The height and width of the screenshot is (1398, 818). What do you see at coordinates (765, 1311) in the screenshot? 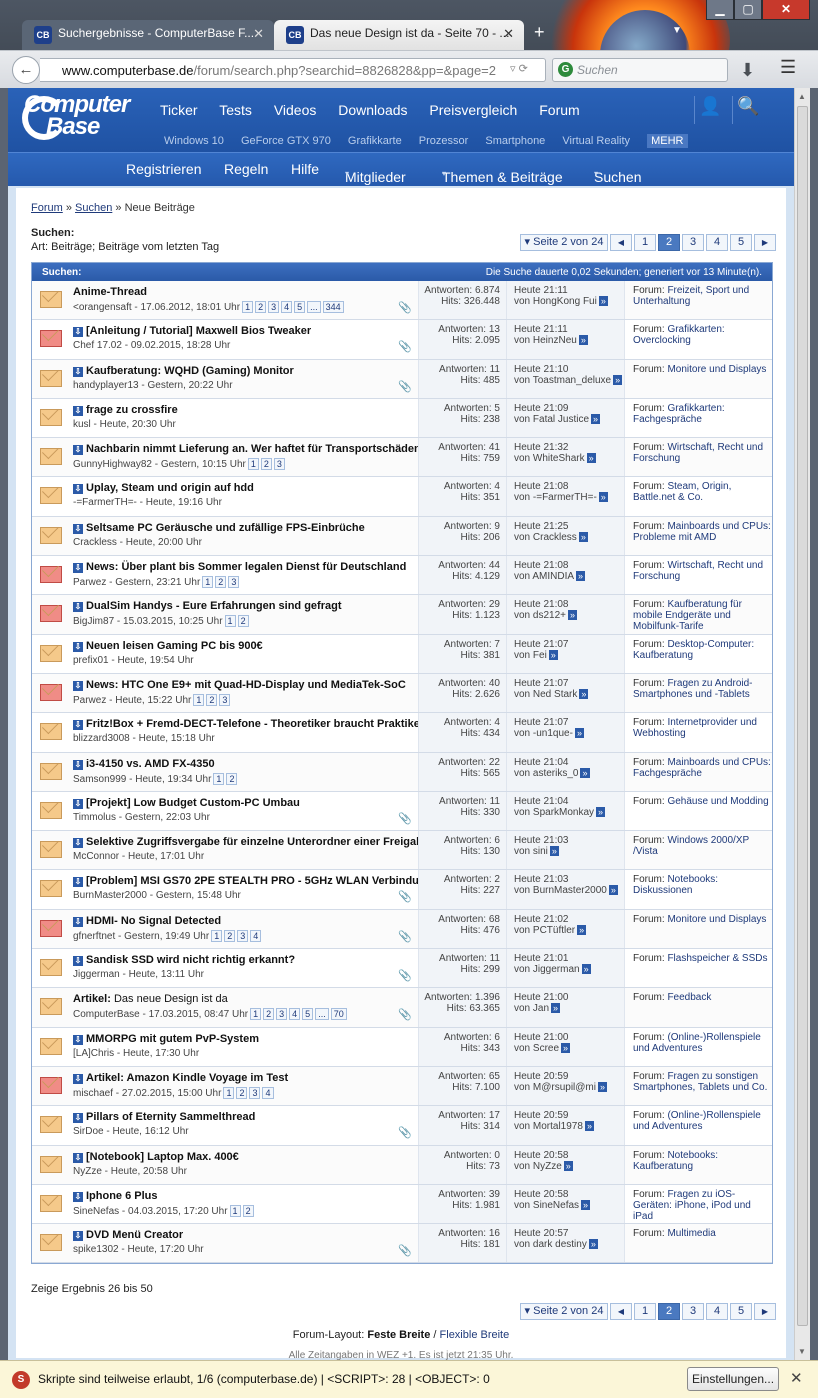
I see `pager-next-button: ▶` at bounding box center [765, 1311].